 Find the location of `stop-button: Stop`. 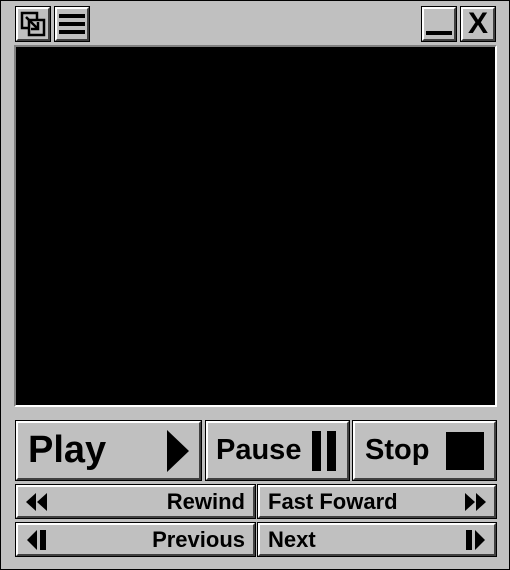

stop-button: Stop is located at coordinates (424, 450).